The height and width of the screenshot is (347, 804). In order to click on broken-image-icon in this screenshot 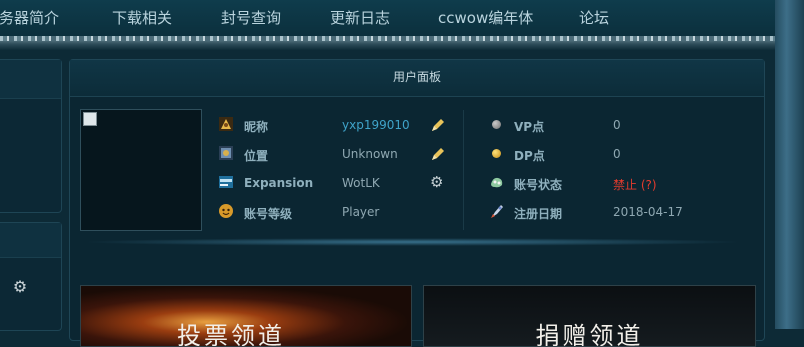, I will do `click(90, 119)`.